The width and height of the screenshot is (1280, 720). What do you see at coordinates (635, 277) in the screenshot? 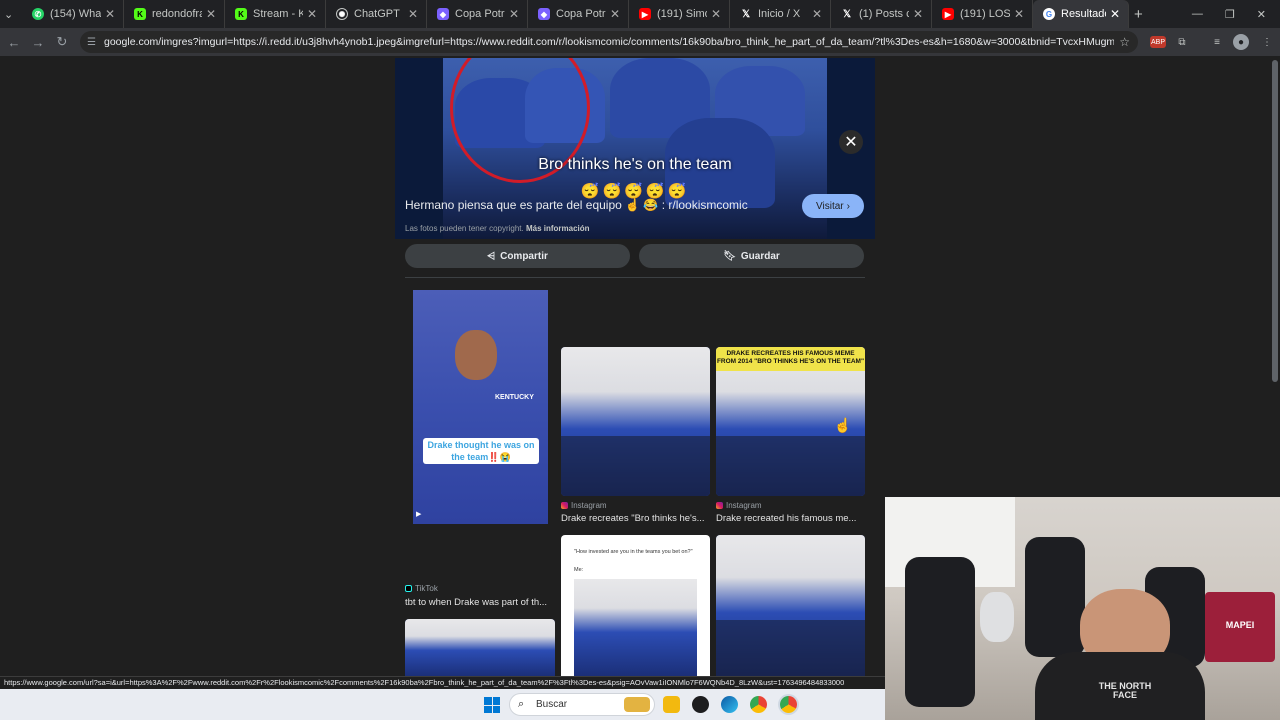
I see `divider` at bounding box center [635, 277].